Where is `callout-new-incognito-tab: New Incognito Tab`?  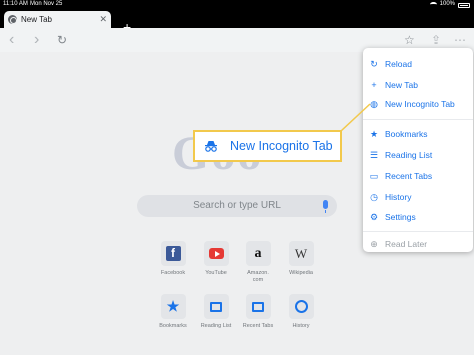 callout-new-incognito-tab: New Incognito Tab is located at coordinates (267, 146).